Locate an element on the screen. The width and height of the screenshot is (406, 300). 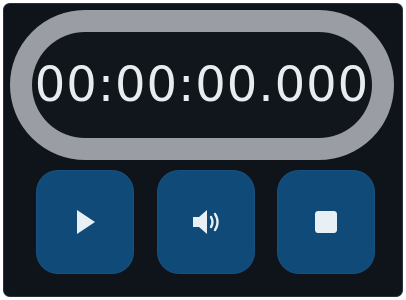
volume-icon is located at coordinates (206, 222).